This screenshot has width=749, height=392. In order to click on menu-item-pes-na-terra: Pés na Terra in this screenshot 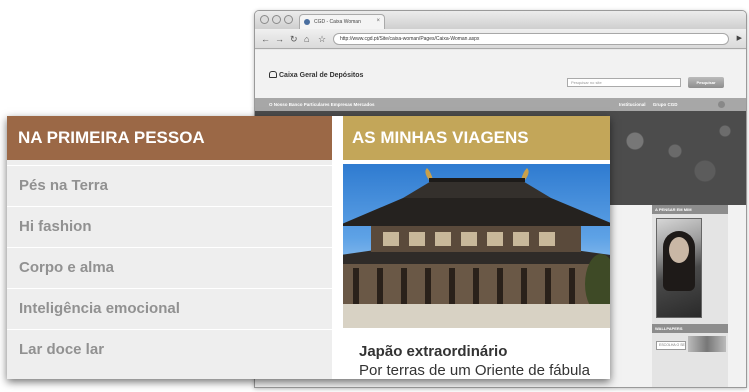, I will do `click(169, 184)`.